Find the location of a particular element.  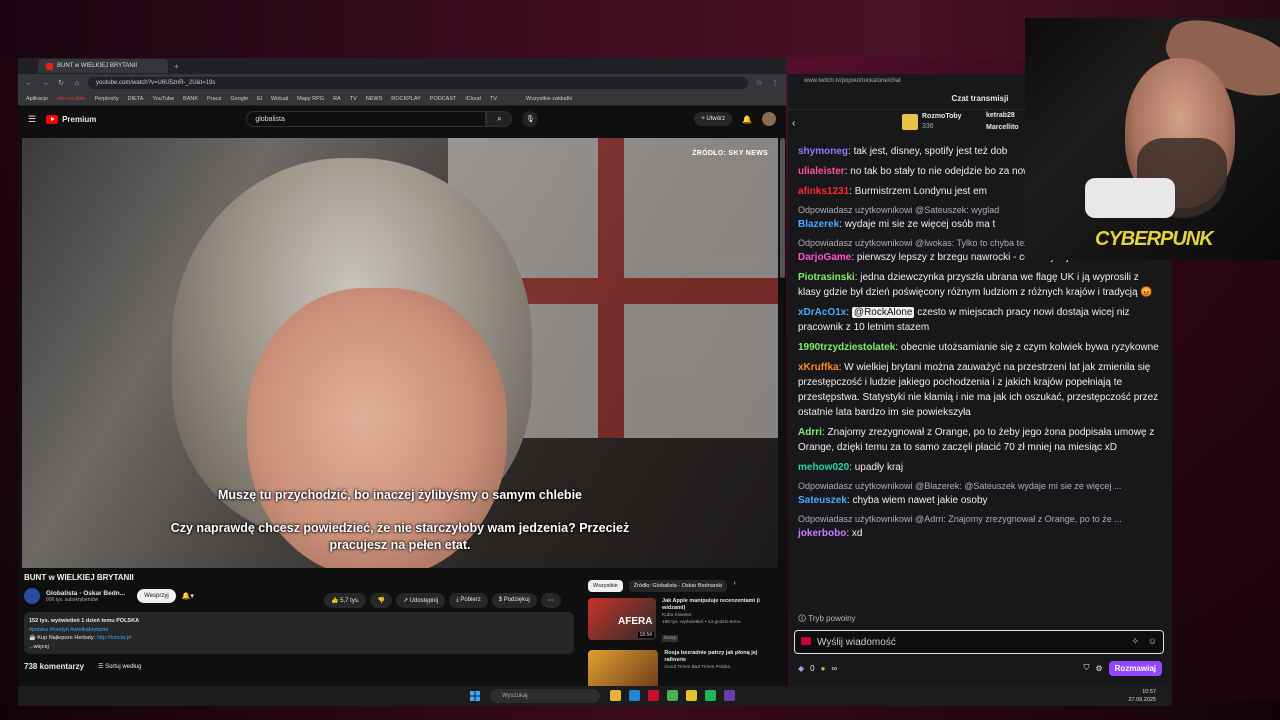

bookmark-item: YouTube is located at coordinates (163, 99).